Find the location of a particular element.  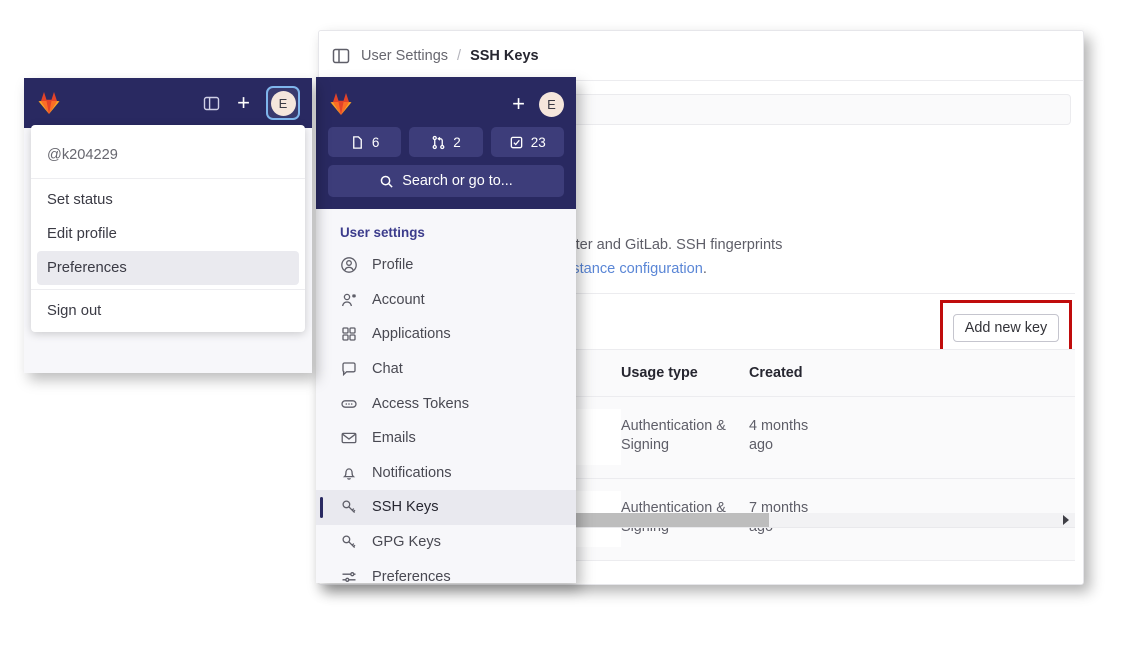

preferences-icon is located at coordinates (349, 575).